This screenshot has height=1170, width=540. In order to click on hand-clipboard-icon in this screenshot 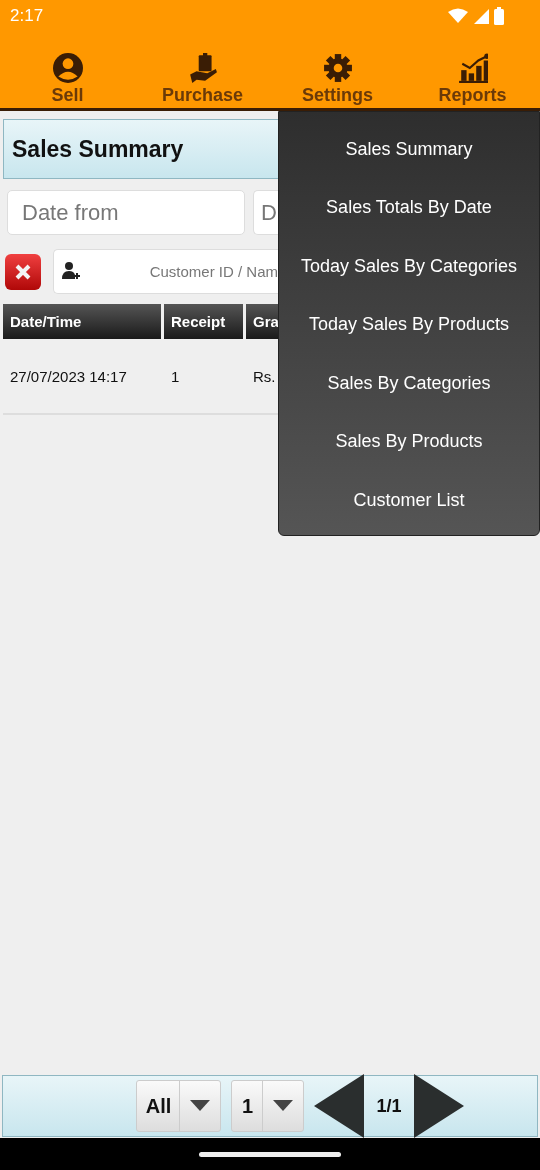, I will do `click(202, 68)`.